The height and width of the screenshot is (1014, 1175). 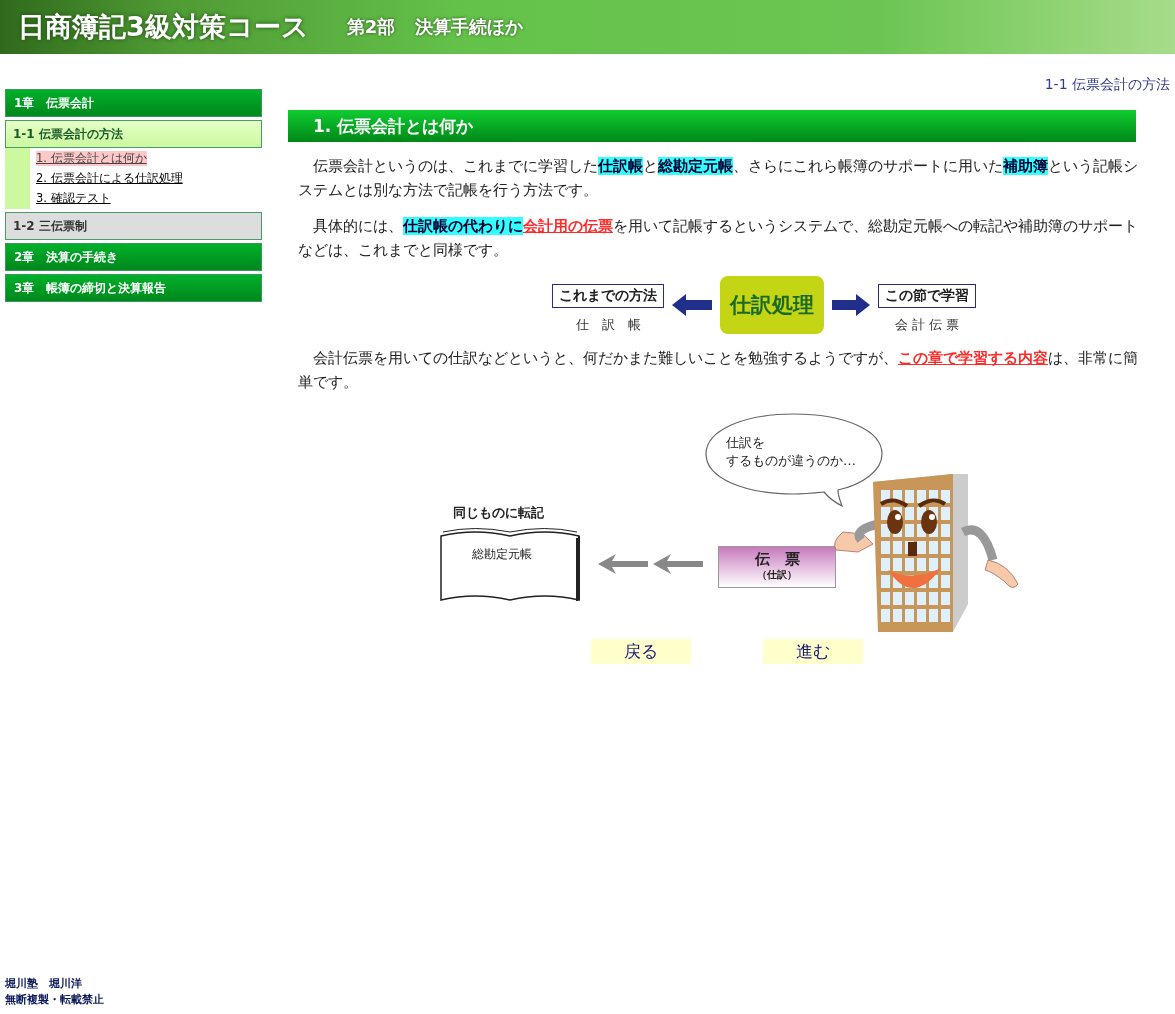 What do you see at coordinates (133, 257) in the screenshot?
I see `chapter-link: 2章 決算の手続き` at bounding box center [133, 257].